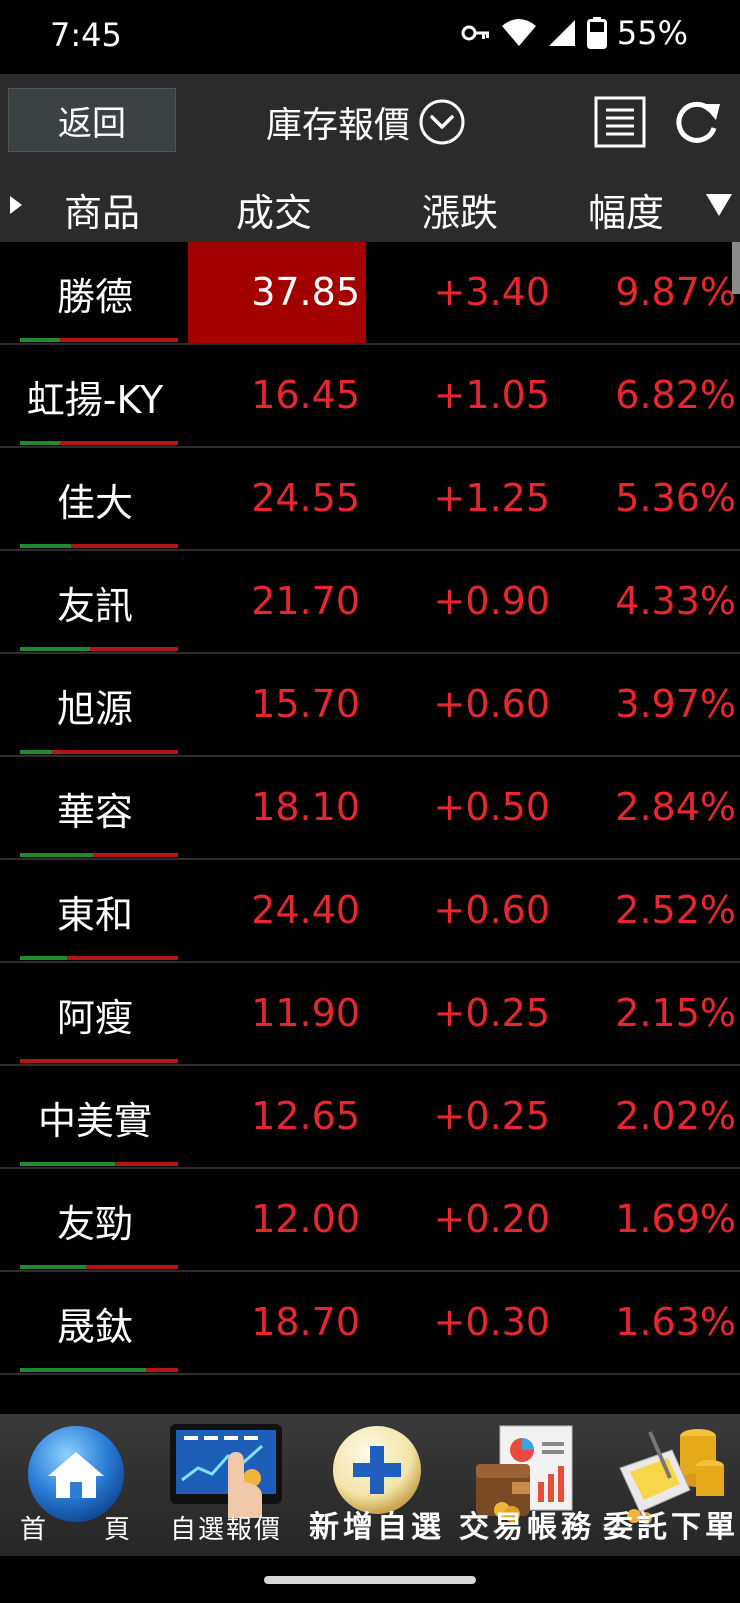 The image size is (740, 1603). What do you see at coordinates (92, 120) in the screenshot?
I see `back-button: 返回` at bounding box center [92, 120].